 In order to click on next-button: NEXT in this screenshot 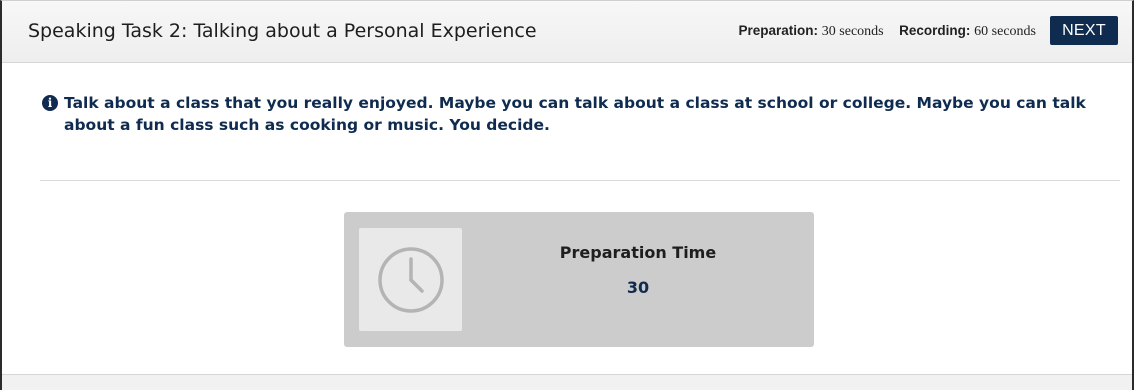, I will do `click(1084, 30)`.